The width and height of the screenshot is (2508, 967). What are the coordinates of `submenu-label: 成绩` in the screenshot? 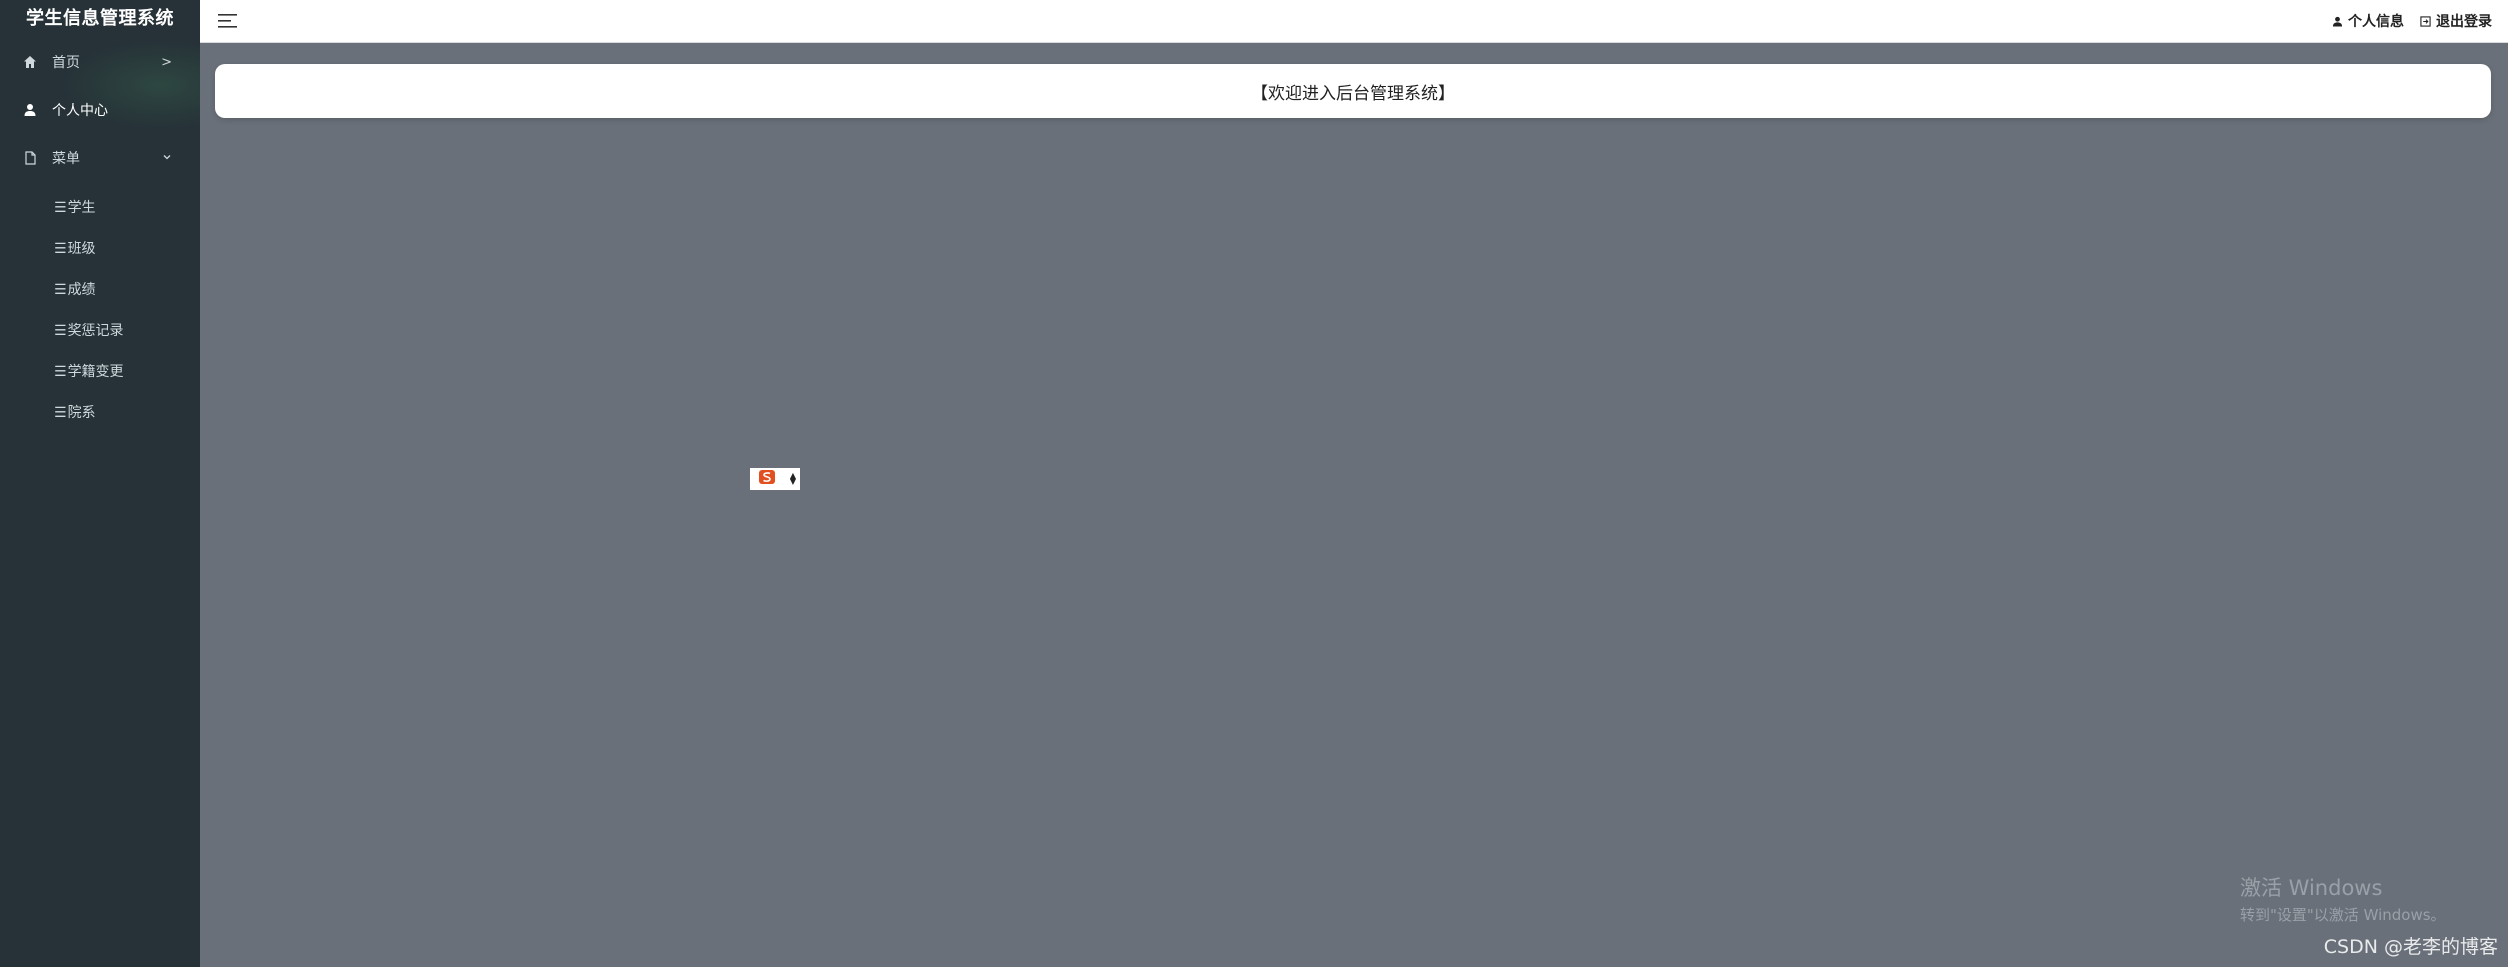 It's located at (81, 290).